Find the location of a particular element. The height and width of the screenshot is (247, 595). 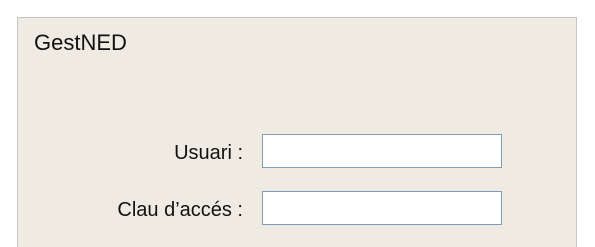

password-label: Clau d’accés : is located at coordinates (180, 210).